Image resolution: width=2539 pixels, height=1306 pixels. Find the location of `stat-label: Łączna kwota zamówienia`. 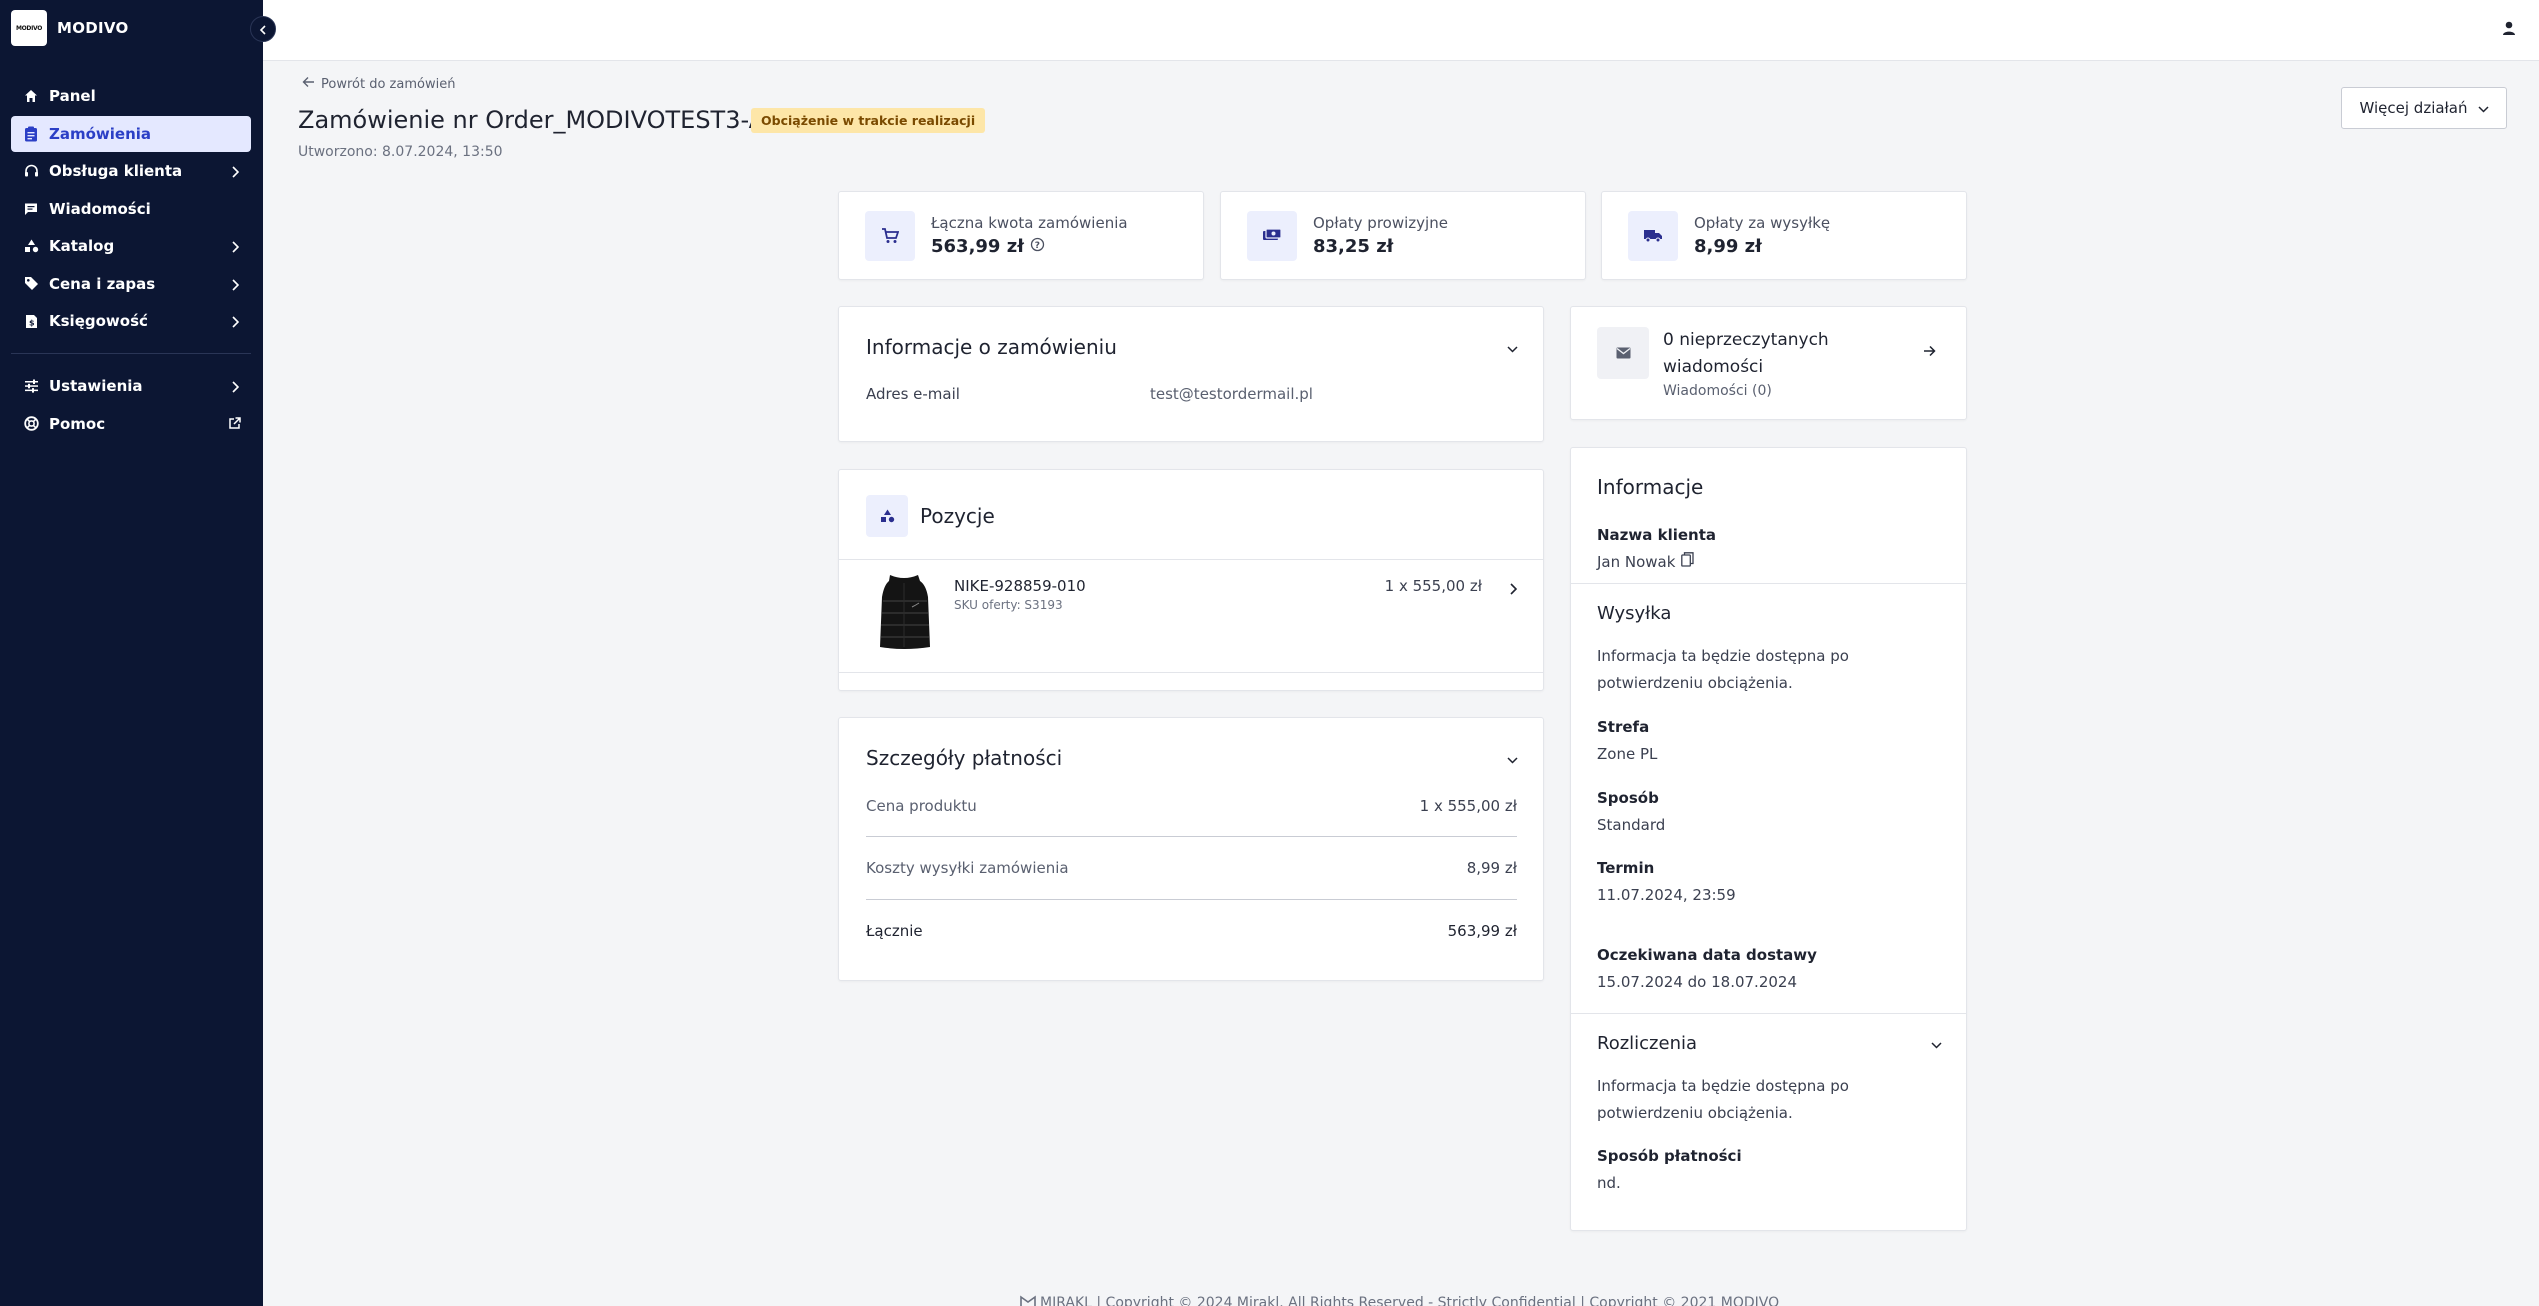

stat-label: Łączna kwota zamówienia is located at coordinates (1029, 223).